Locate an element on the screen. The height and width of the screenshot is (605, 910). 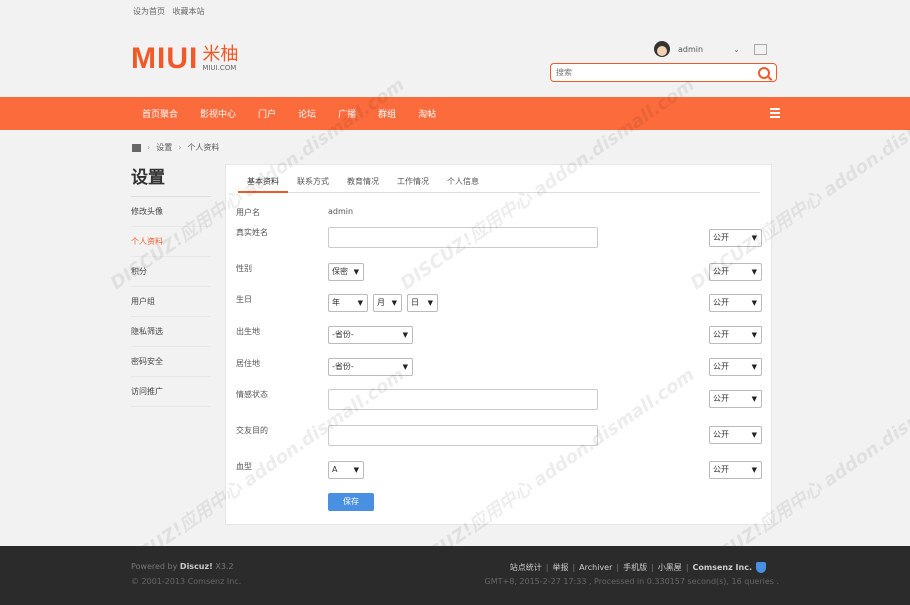
username-link: admin is located at coordinates (690, 49).